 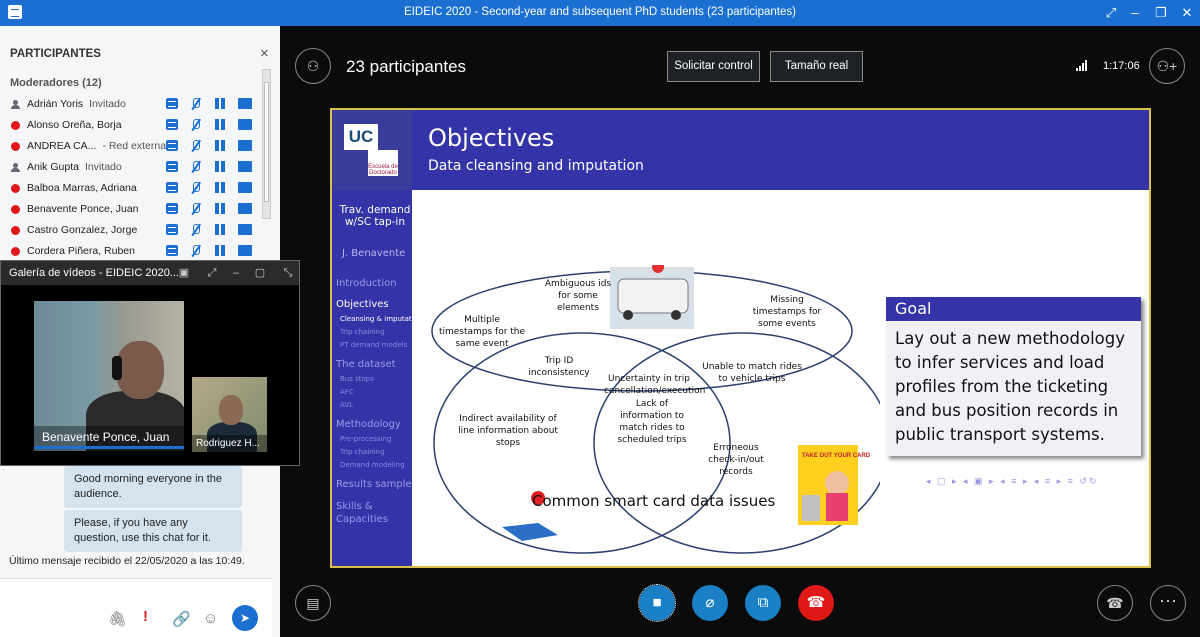 What do you see at coordinates (264, 53) in the screenshot?
I see `close-icon: ×` at bounding box center [264, 53].